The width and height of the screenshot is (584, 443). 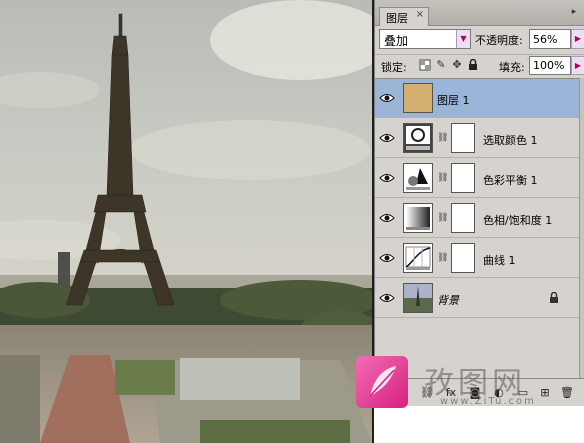 What do you see at coordinates (479, 424) in the screenshot?
I see `panel-bottom-area` at bounding box center [479, 424].